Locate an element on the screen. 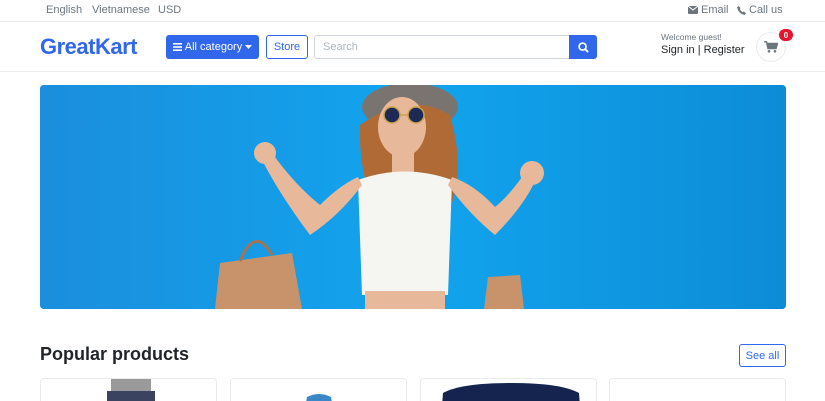 The width and height of the screenshot is (825, 401). search-icon is located at coordinates (583, 47).